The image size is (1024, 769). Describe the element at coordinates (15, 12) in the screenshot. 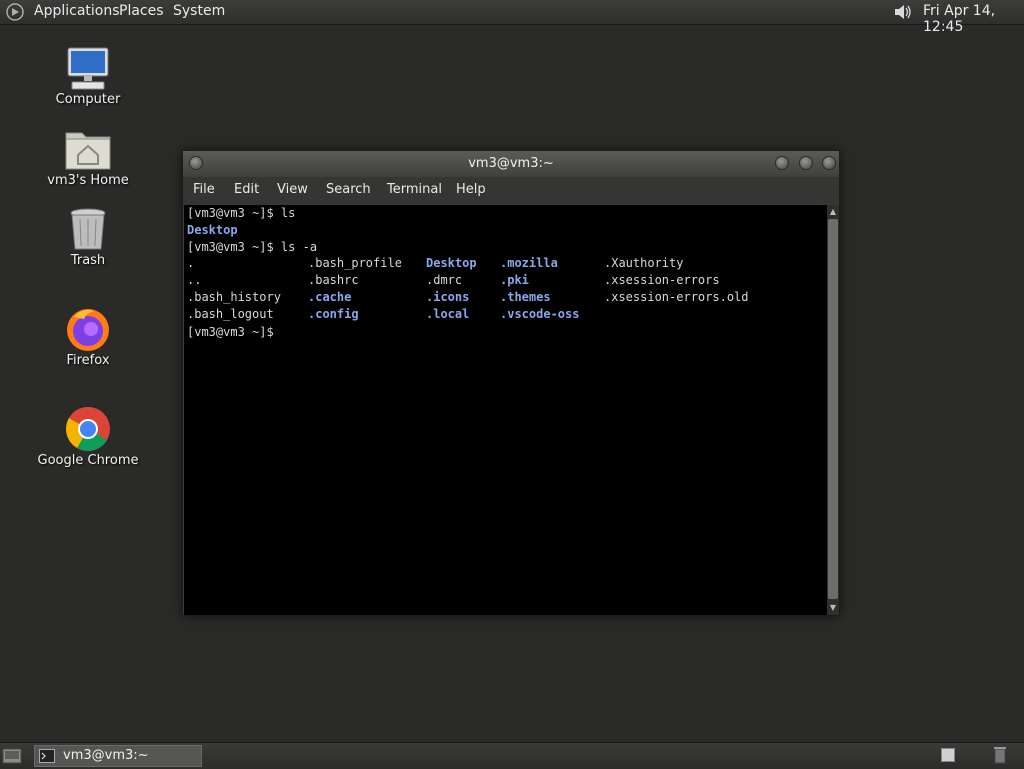

I see `distro-logo-icon` at that location.